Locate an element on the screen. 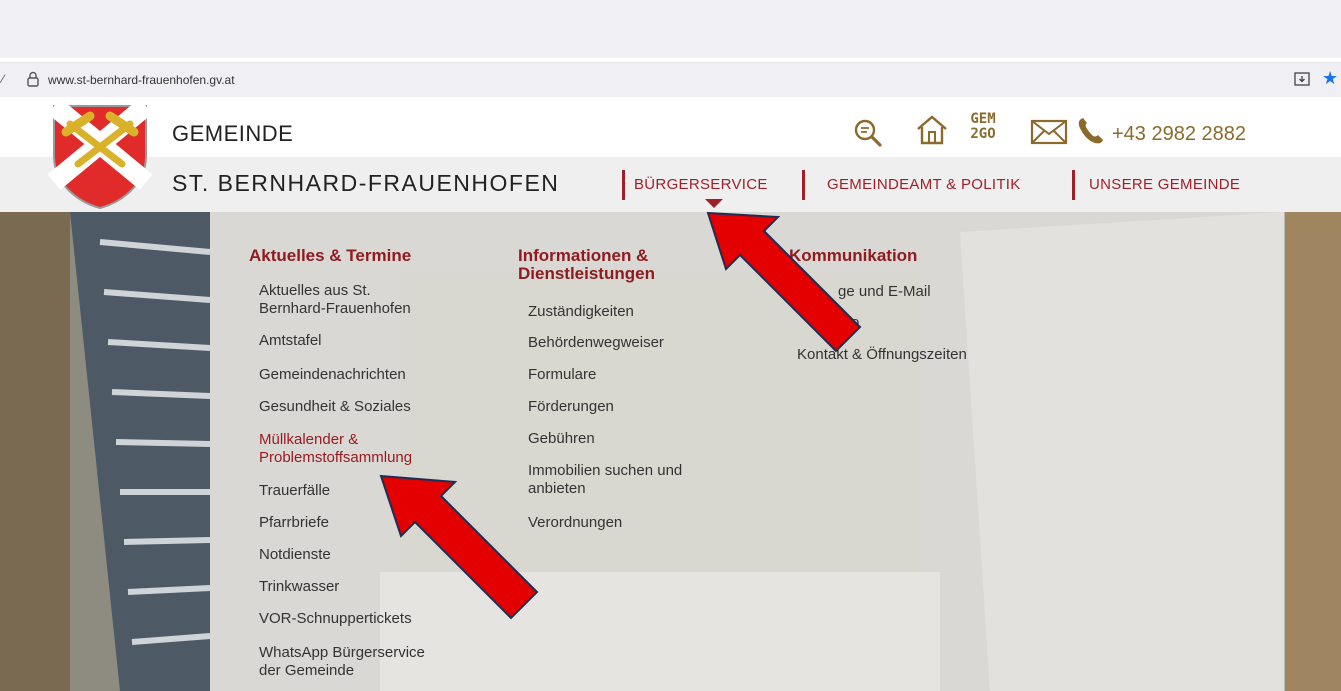 The height and width of the screenshot is (691, 1341). phone-number: +43 2982 2882 is located at coordinates (1179, 134).